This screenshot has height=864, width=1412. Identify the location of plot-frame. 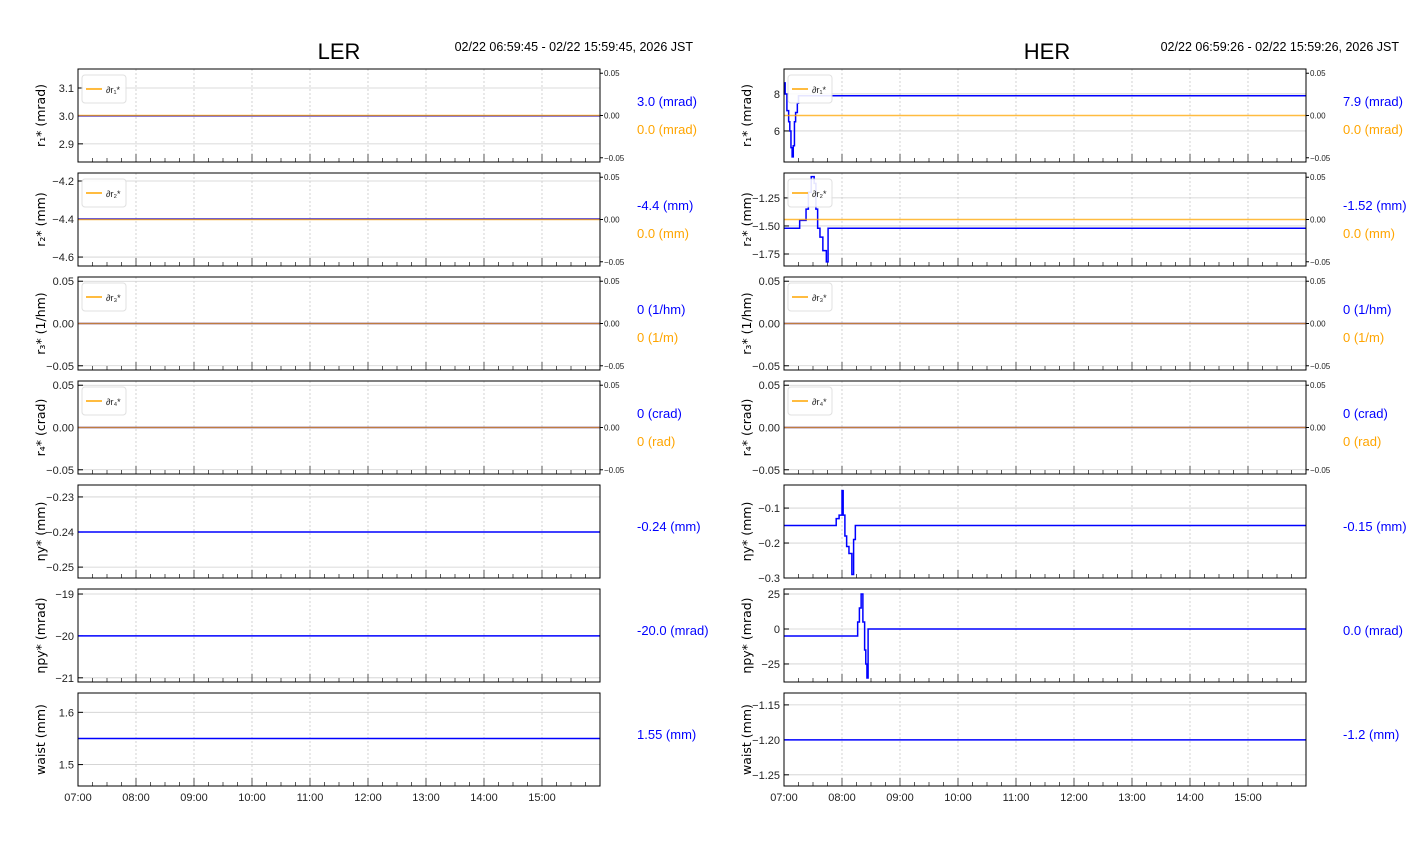
(1045, 531).